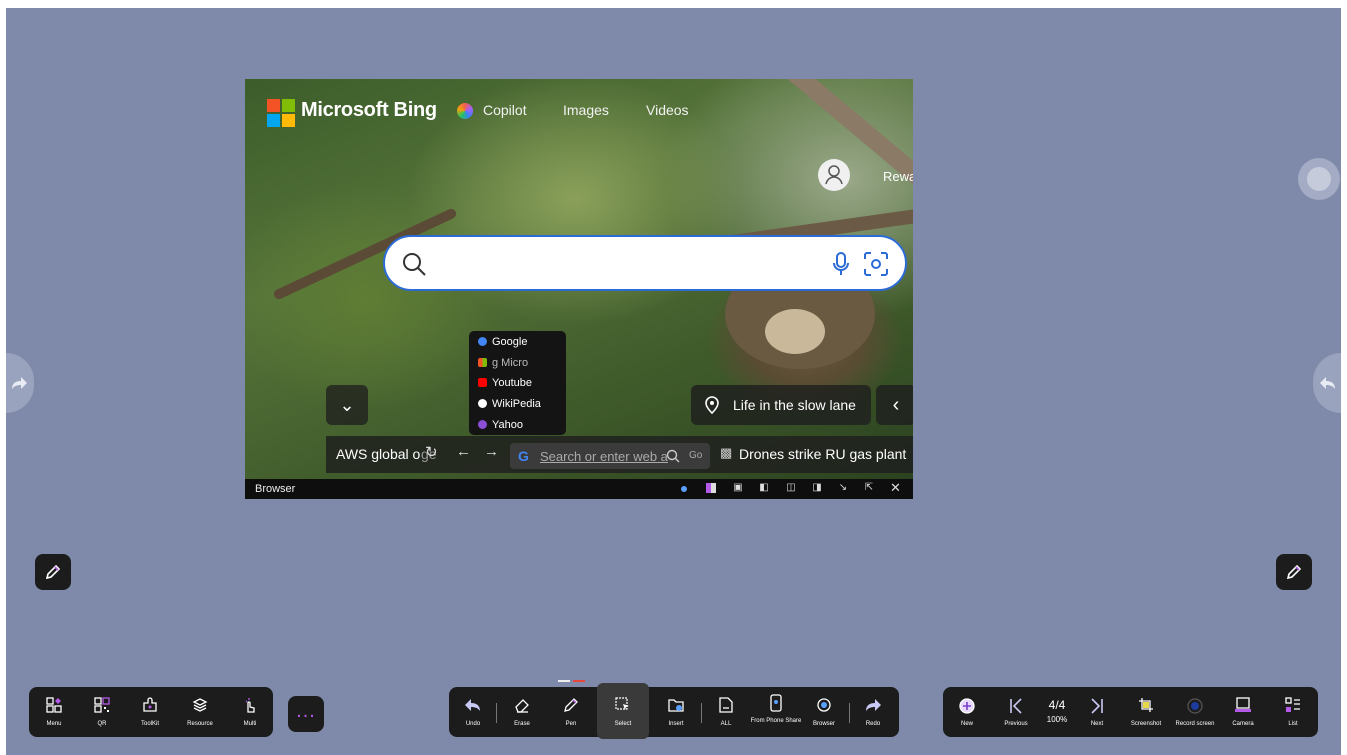 The height and width of the screenshot is (755, 1347). What do you see at coordinates (876, 264) in the screenshot?
I see `visual-search-icon` at bounding box center [876, 264].